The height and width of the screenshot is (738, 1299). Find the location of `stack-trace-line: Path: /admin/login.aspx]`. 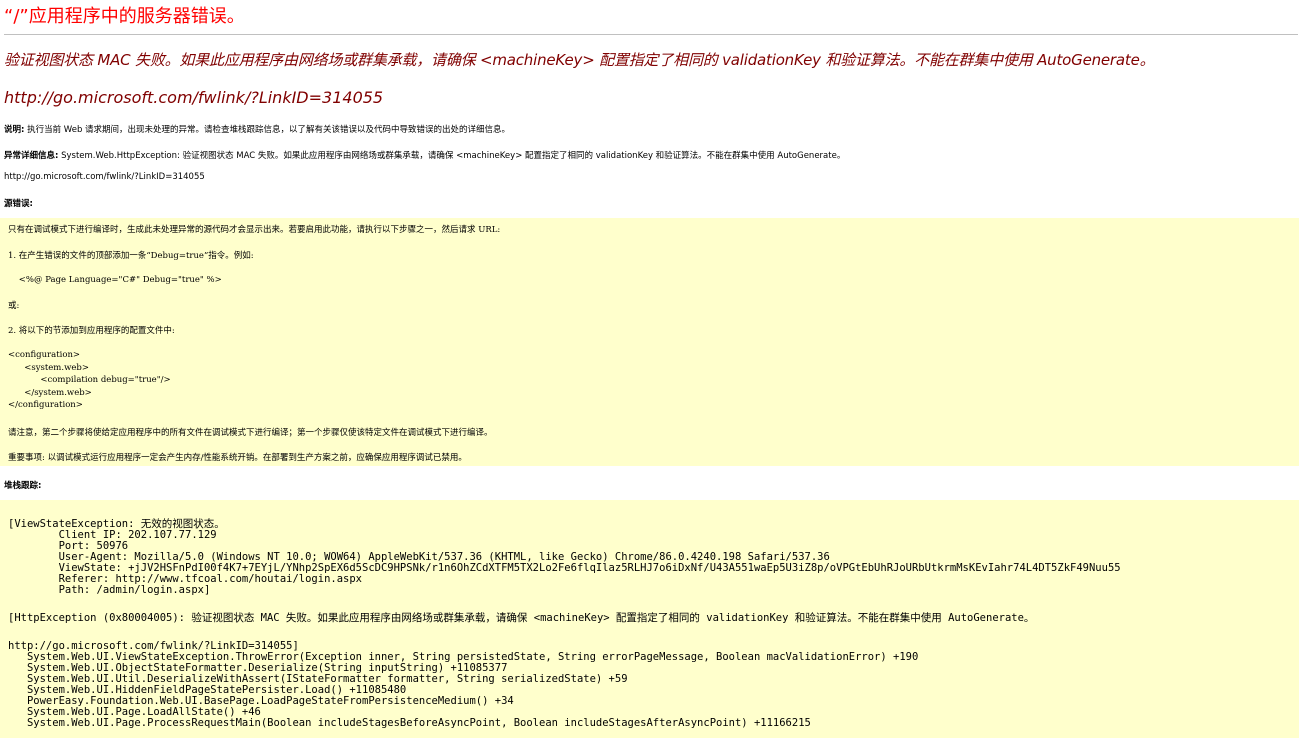

stack-trace-line: Path: /admin/login.aspx] is located at coordinates (109, 590).